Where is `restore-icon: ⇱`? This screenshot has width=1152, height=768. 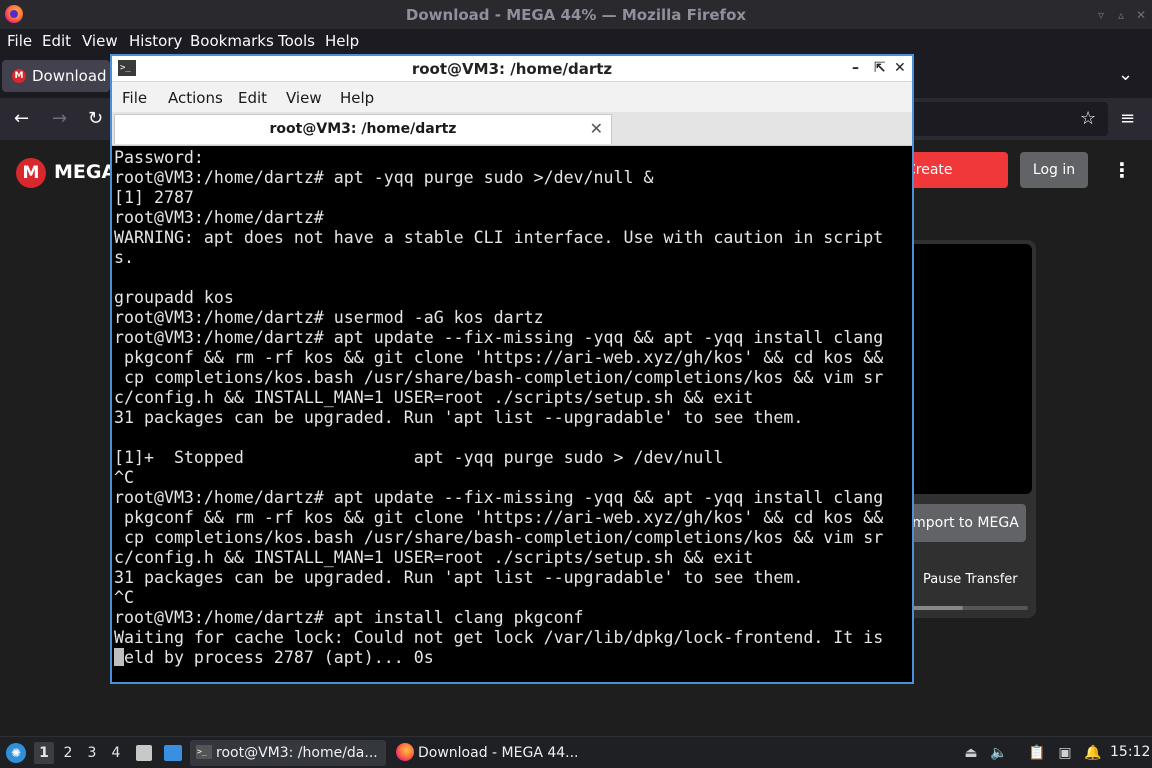
restore-icon: ⇱ is located at coordinates (880, 68).